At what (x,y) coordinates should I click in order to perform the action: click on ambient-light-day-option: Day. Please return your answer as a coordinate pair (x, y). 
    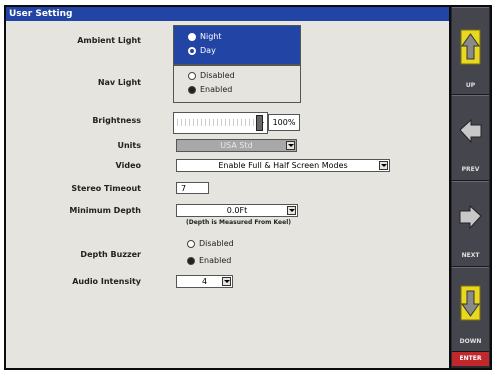
    Looking at the image, I should click on (202, 51).